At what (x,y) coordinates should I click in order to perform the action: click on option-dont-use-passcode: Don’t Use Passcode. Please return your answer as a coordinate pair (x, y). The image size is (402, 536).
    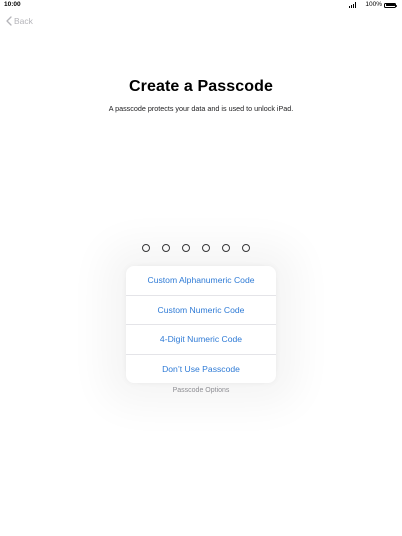
    Looking at the image, I should click on (201, 369).